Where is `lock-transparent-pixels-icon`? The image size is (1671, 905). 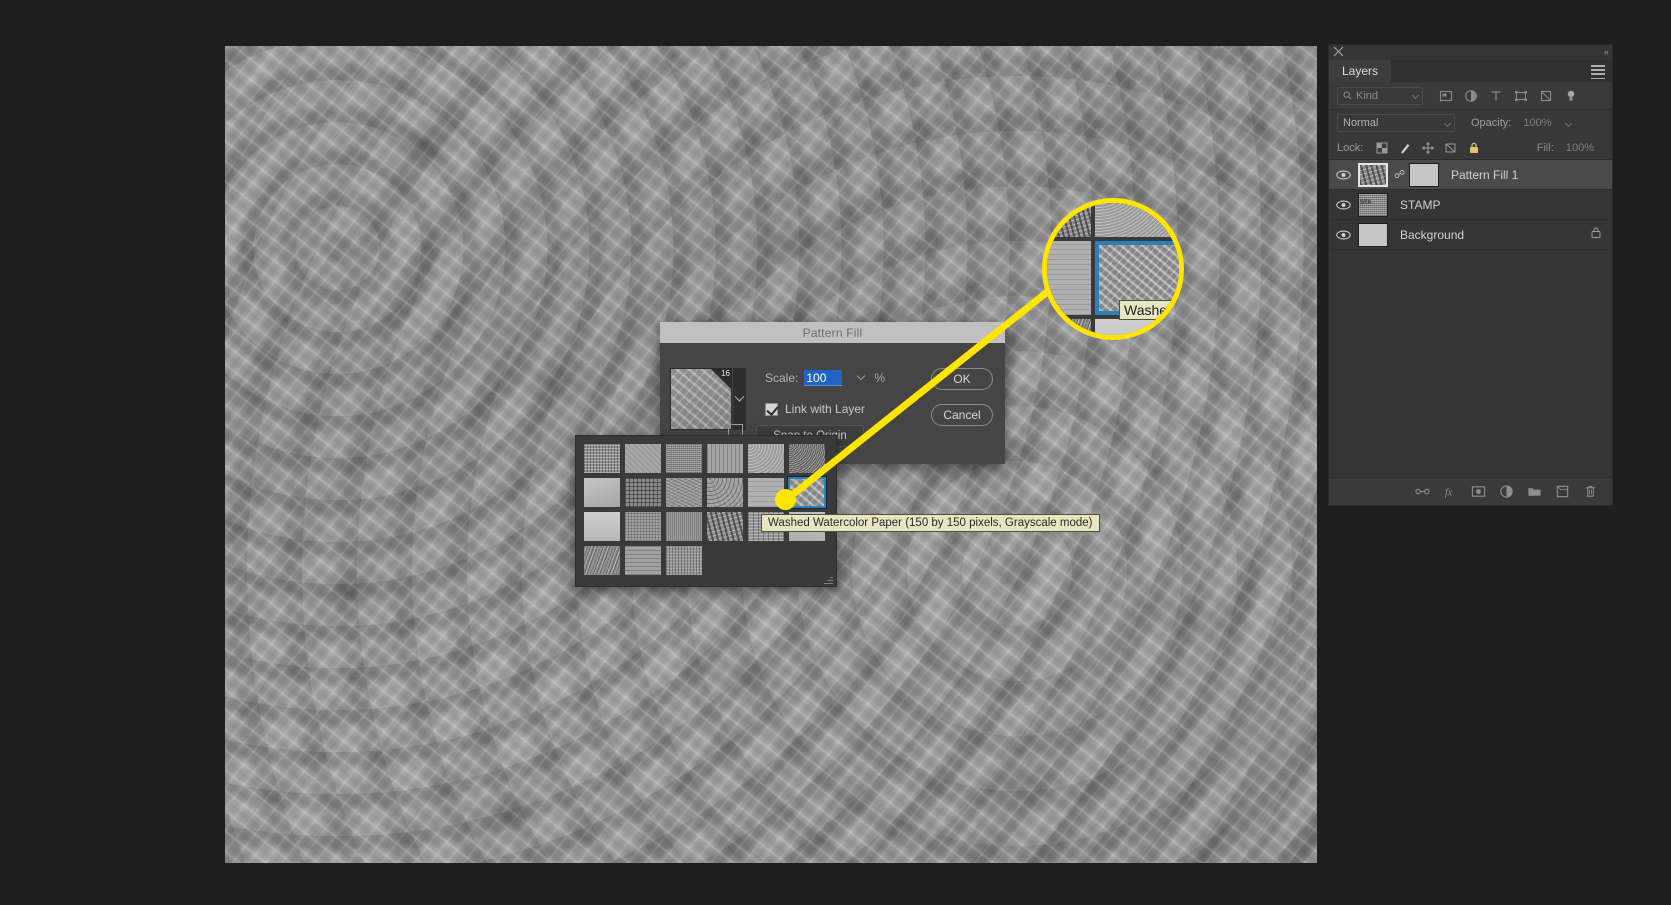 lock-transparent-pixels-icon is located at coordinates (1382, 148).